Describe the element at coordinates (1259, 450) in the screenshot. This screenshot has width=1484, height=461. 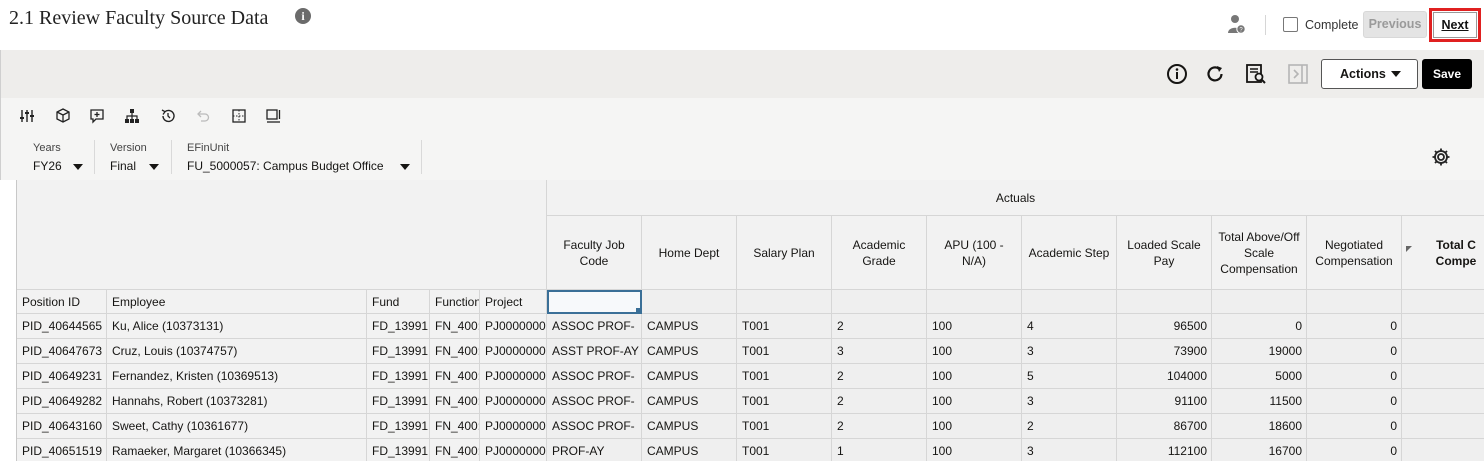
I see `cell-total-above-off-scale: 16700` at that location.